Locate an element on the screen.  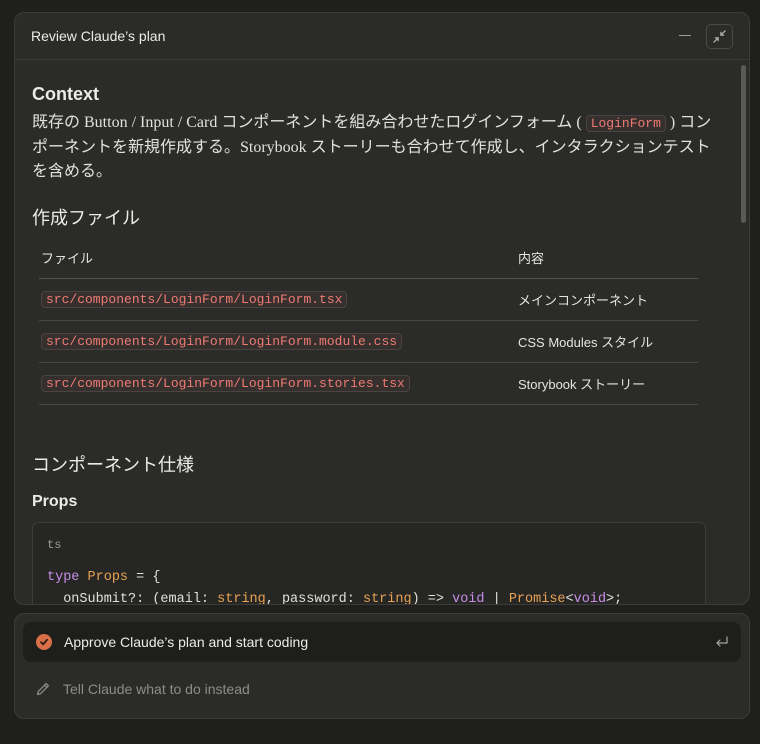
code-text: < is located at coordinates (569, 598).